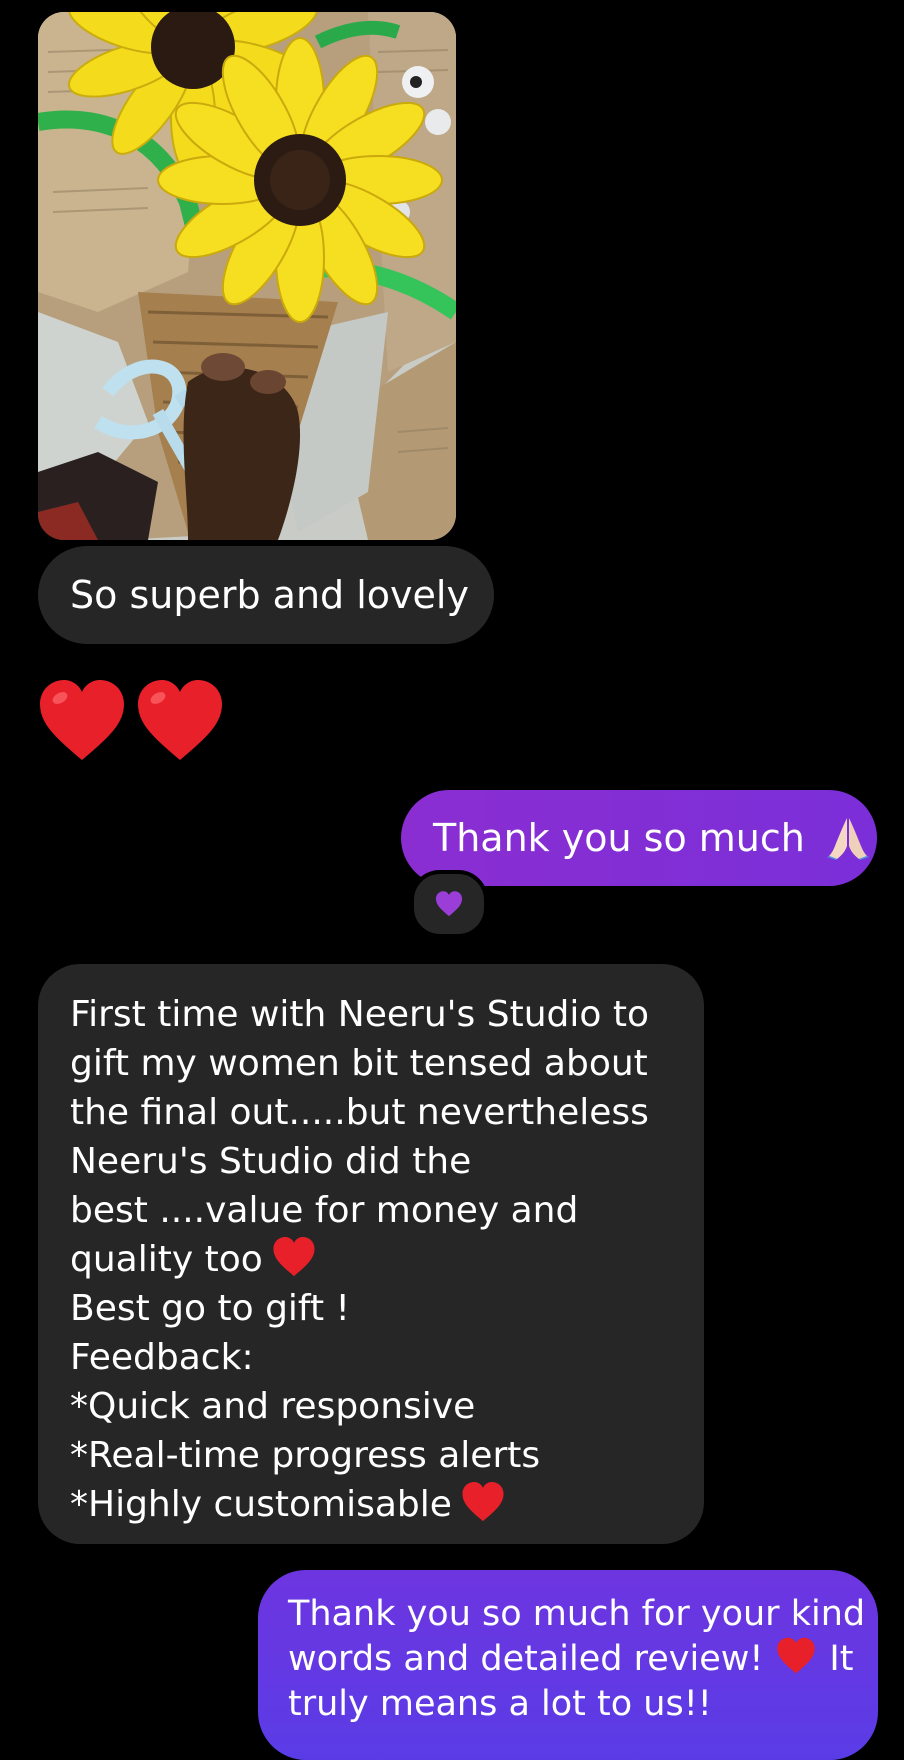  I want to click on sent-message-bubble: Thank you so much, so click(639, 838).